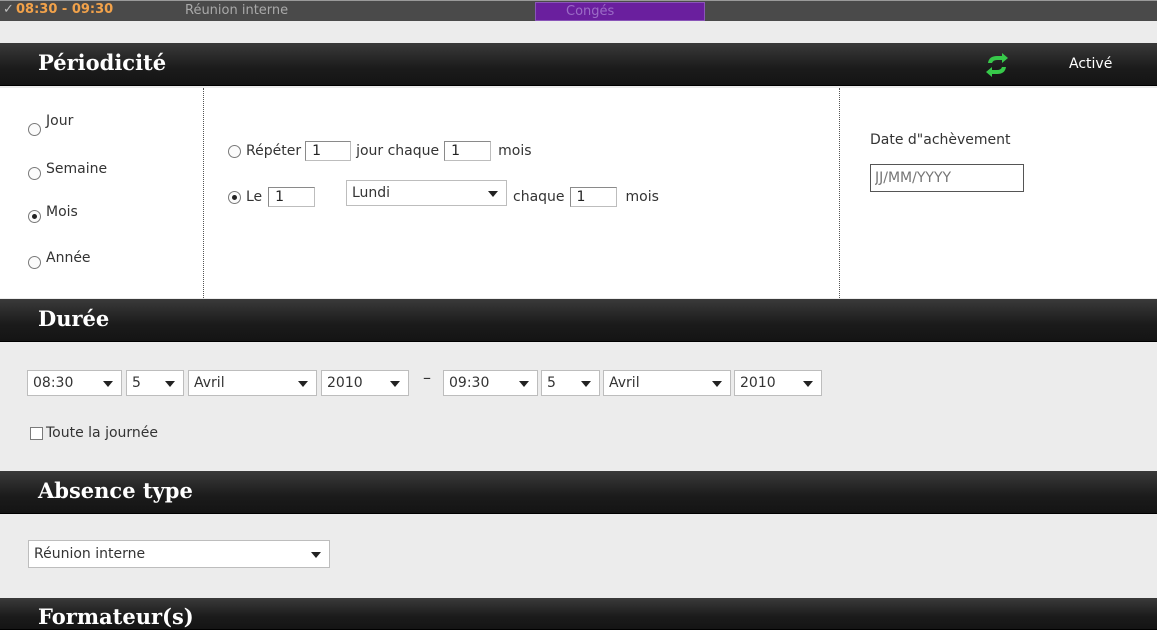 This screenshot has height=630, width=1157. I want to click on weekday-value: Lundi, so click(371, 193).